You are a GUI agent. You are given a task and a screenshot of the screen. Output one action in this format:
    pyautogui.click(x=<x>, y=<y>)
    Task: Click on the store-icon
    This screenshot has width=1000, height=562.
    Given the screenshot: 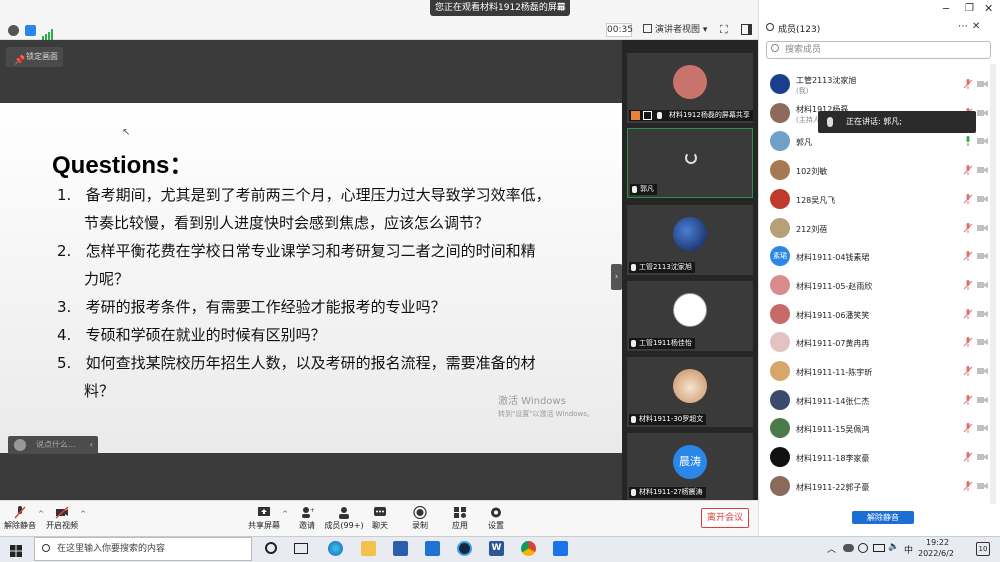 What is the action you would take?
    pyautogui.click(x=400, y=548)
    